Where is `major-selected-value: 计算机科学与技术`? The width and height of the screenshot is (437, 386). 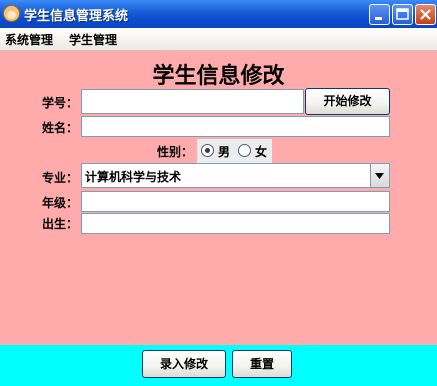
major-selected-value: 计算机科学与技术 is located at coordinates (133, 177).